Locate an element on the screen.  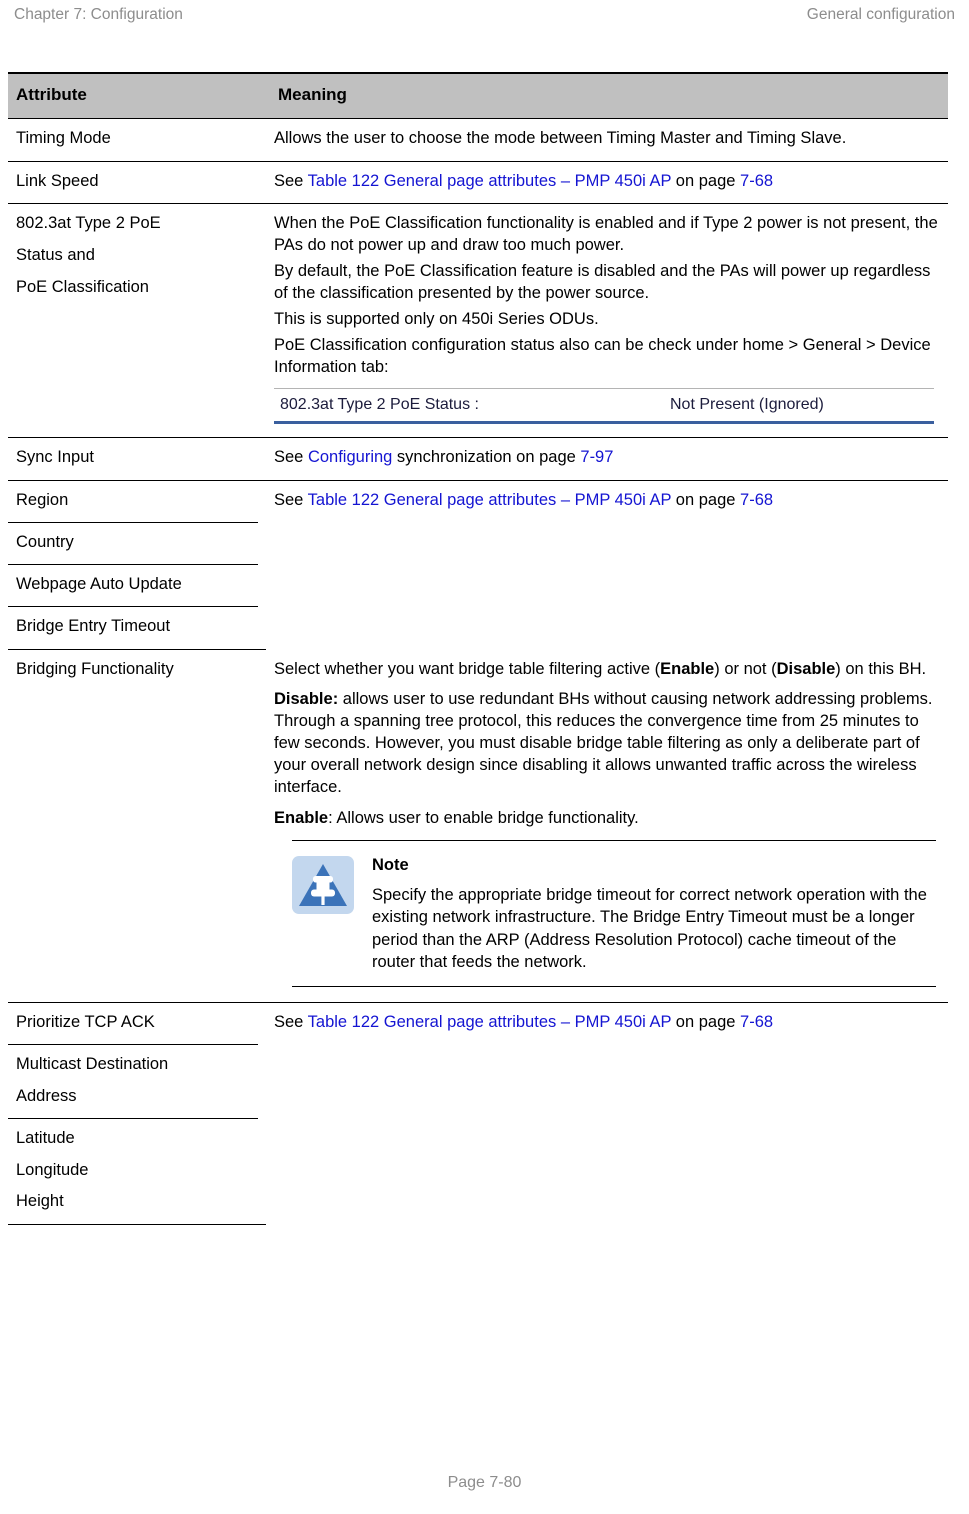
attribute-country: Country is located at coordinates (137, 544).